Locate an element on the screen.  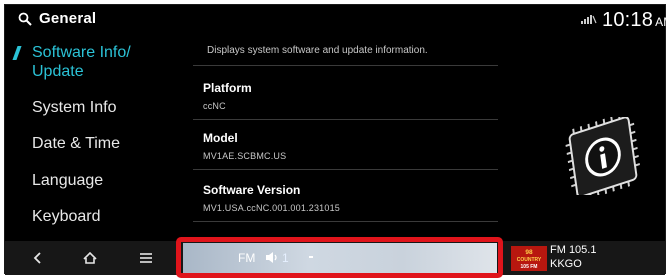
station-callsign: KKGO is located at coordinates (566, 264).